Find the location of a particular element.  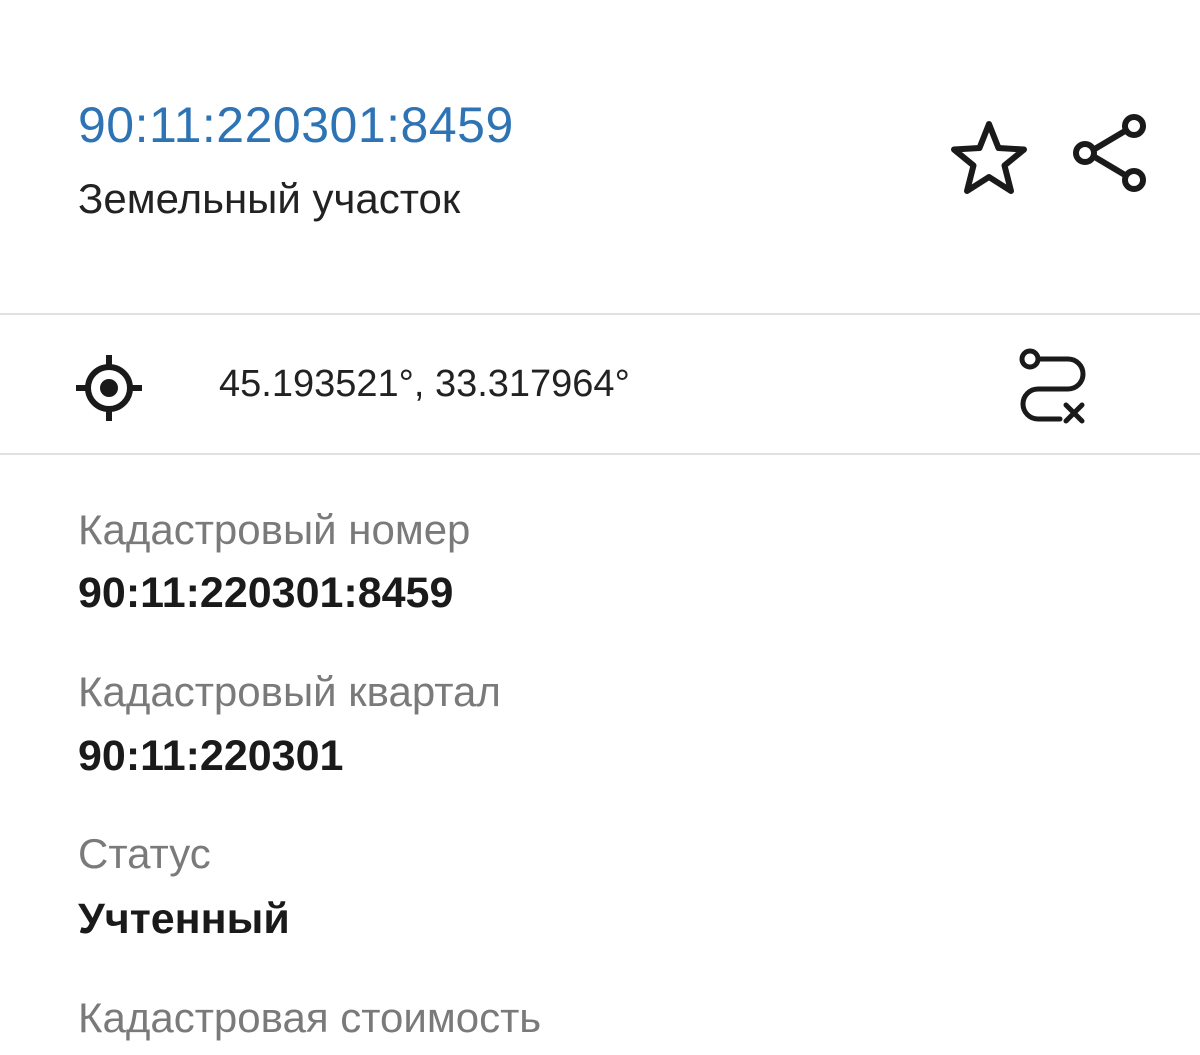

status-label: Статус is located at coordinates (144, 853).